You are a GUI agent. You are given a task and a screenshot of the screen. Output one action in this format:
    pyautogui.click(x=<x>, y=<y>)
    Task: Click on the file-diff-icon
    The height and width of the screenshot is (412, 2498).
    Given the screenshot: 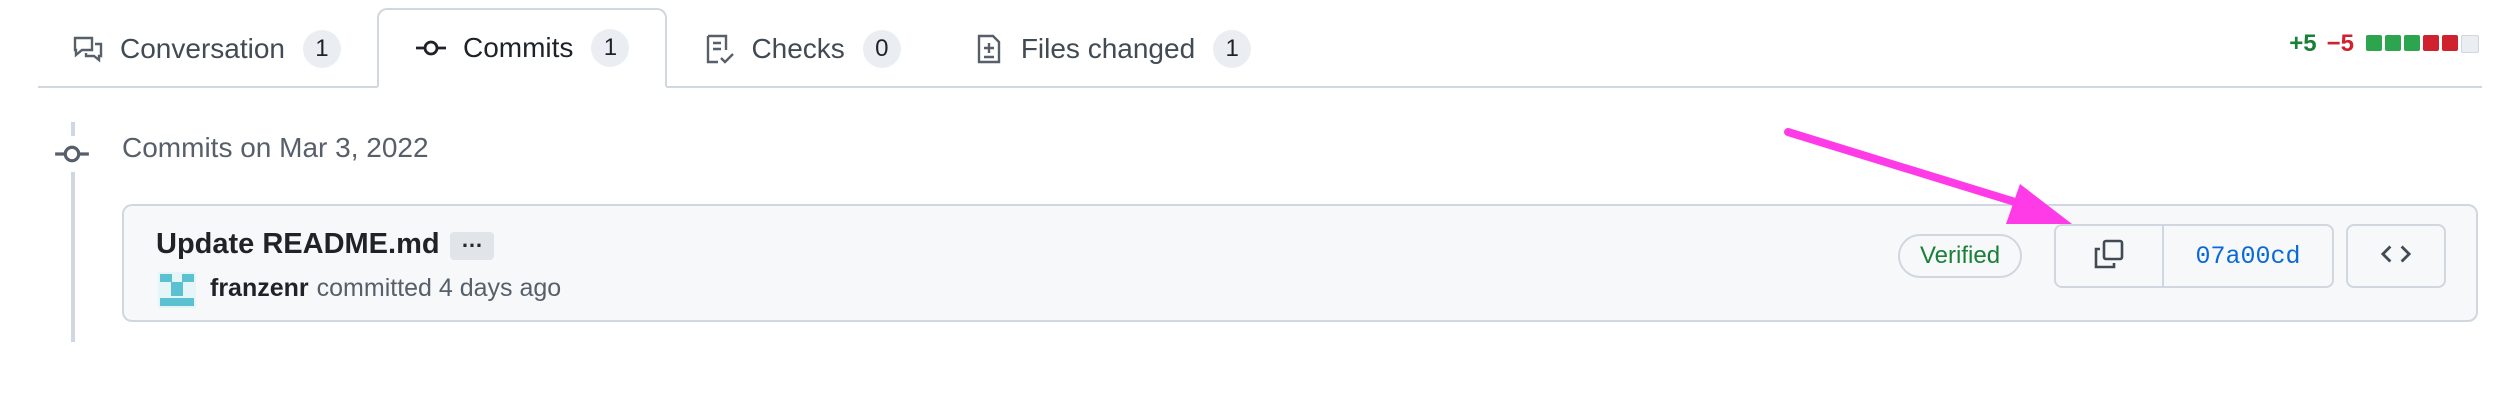 What is the action you would take?
    pyautogui.click(x=989, y=49)
    